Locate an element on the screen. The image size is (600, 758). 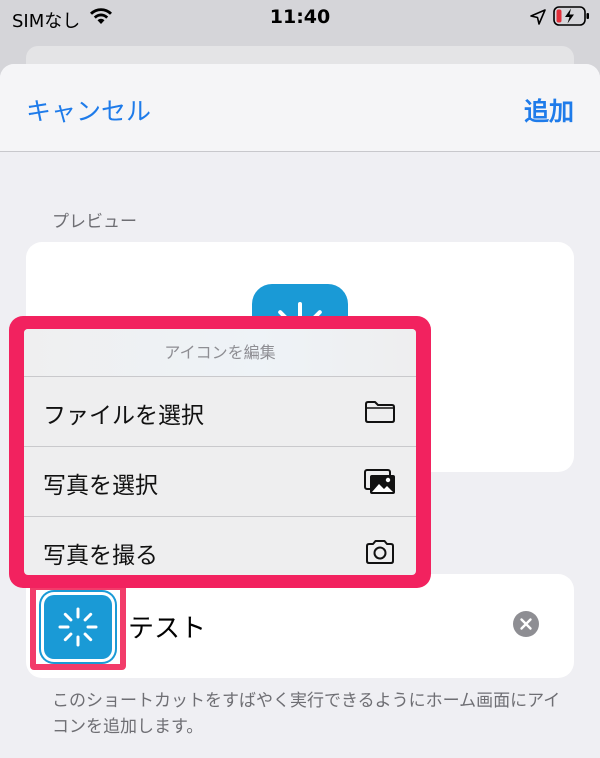
folder-icon is located at coordinates (380, 412).